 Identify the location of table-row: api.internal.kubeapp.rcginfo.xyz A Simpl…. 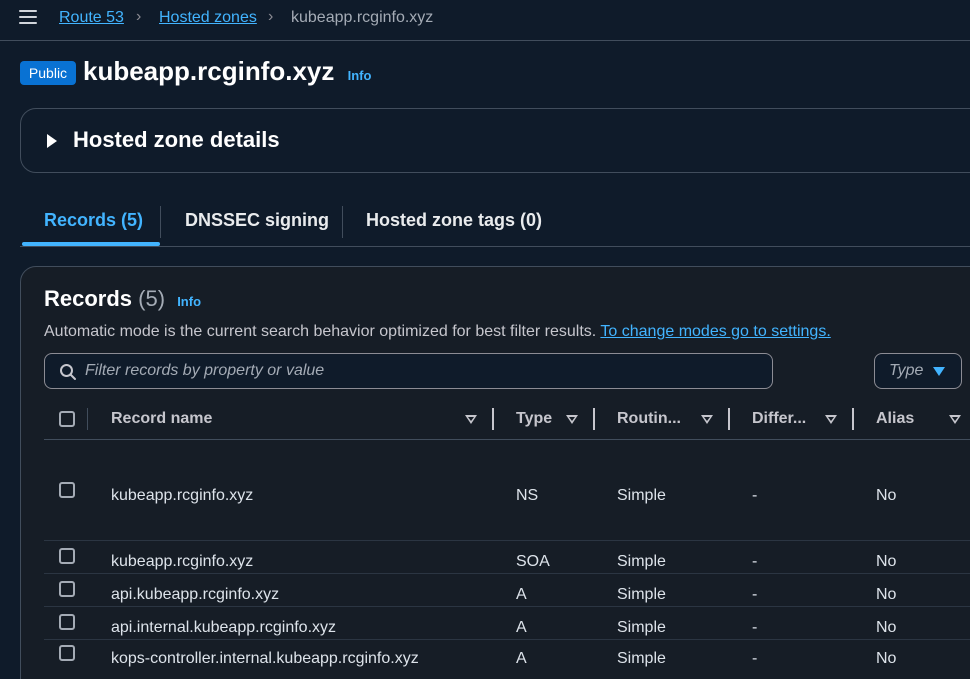
(507, 624).